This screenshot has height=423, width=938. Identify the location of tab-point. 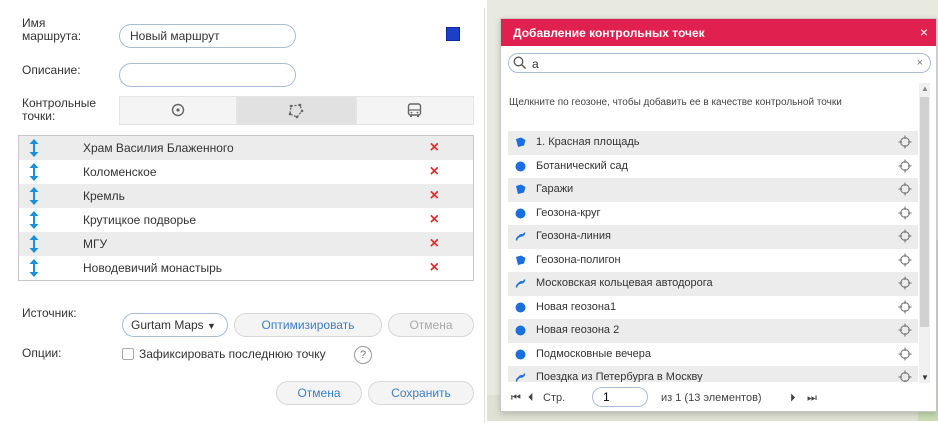
(178, 110).